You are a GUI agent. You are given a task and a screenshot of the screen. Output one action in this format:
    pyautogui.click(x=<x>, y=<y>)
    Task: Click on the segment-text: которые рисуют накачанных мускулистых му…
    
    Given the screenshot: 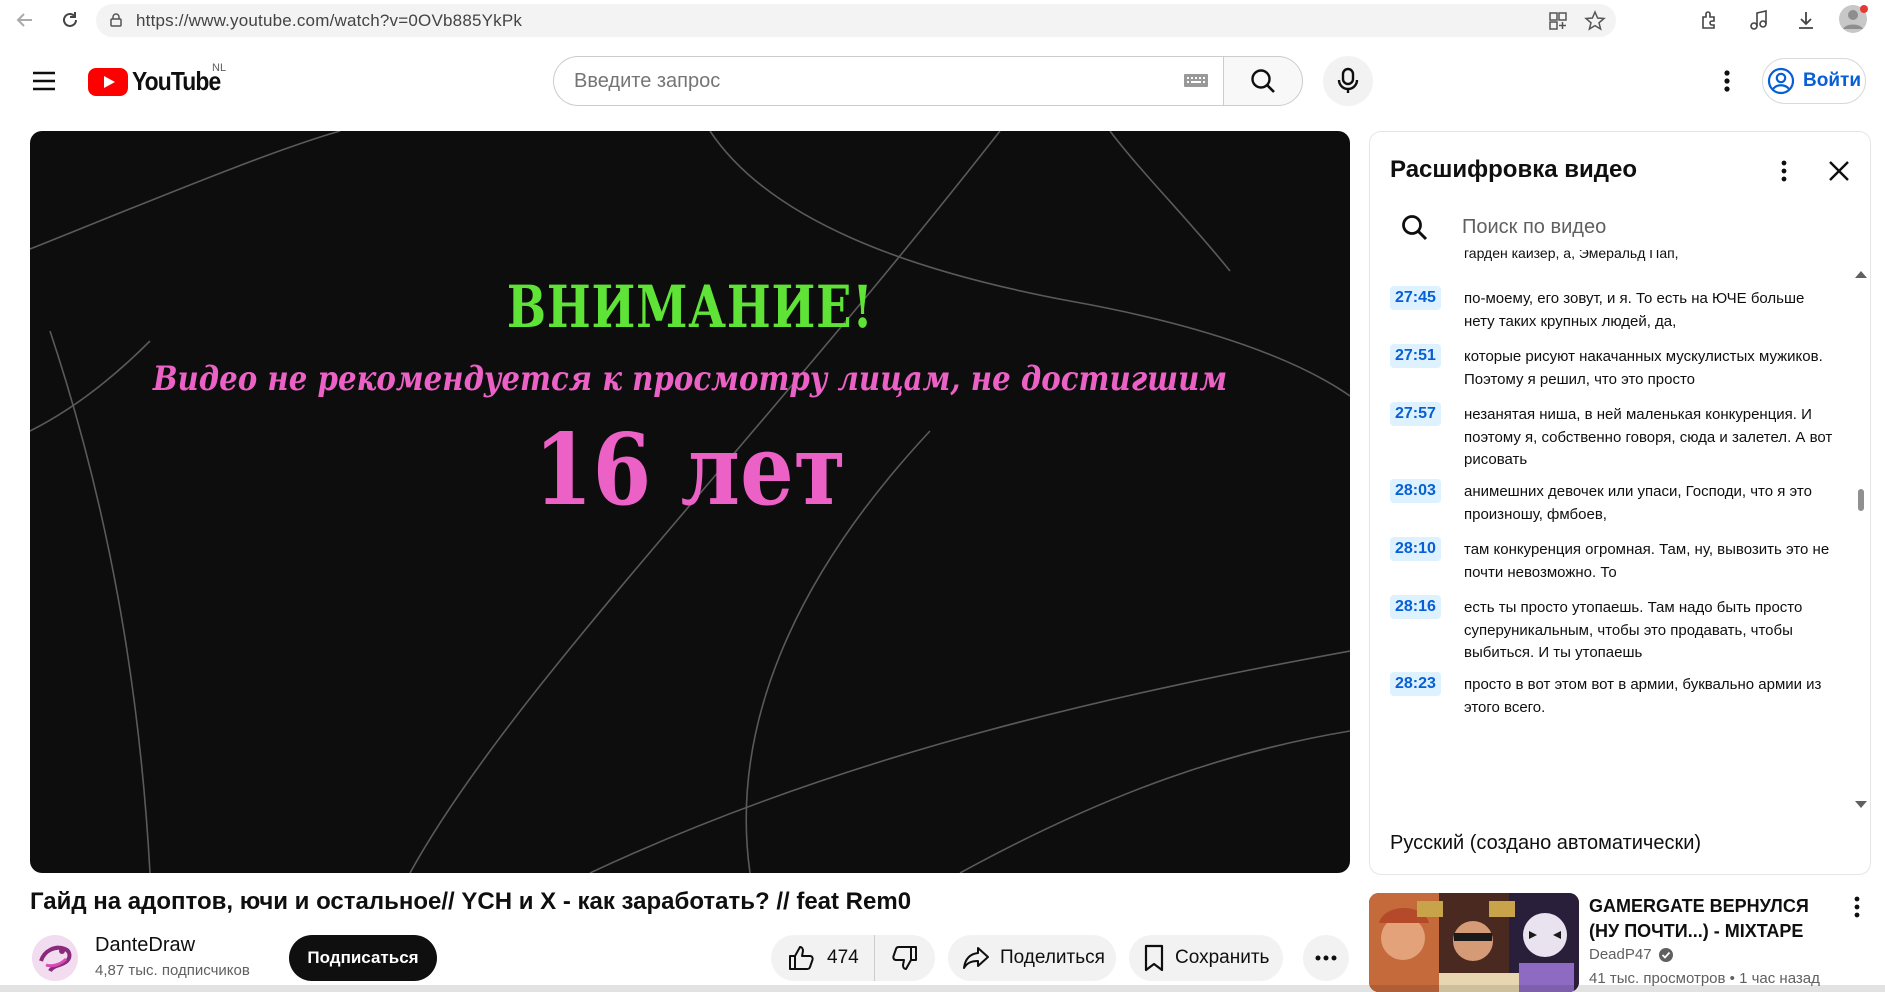 What is the action you would take?
    pyautogui.click(x=1643, y=368)
    